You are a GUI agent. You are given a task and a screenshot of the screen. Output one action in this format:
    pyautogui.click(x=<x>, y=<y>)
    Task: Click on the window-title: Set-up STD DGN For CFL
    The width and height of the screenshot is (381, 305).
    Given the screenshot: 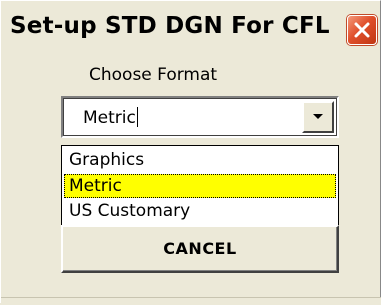 What is the action you would take?
    pyautogui.click(x=170, y=26)
    